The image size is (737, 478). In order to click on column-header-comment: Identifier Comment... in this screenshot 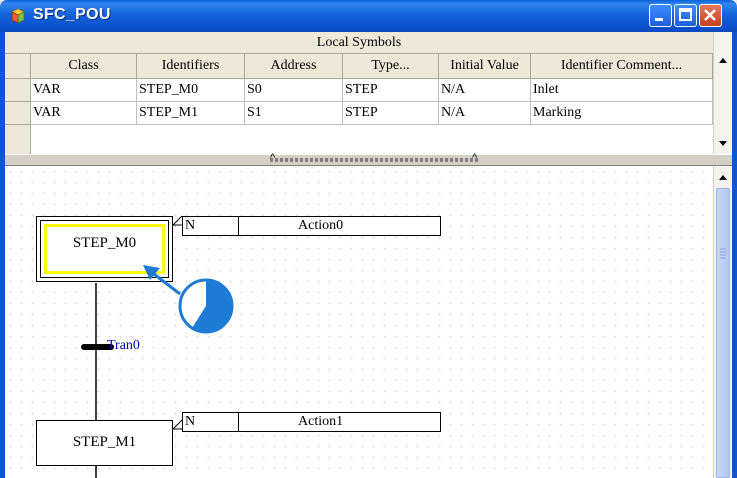, I will do `click(622, 66)`.